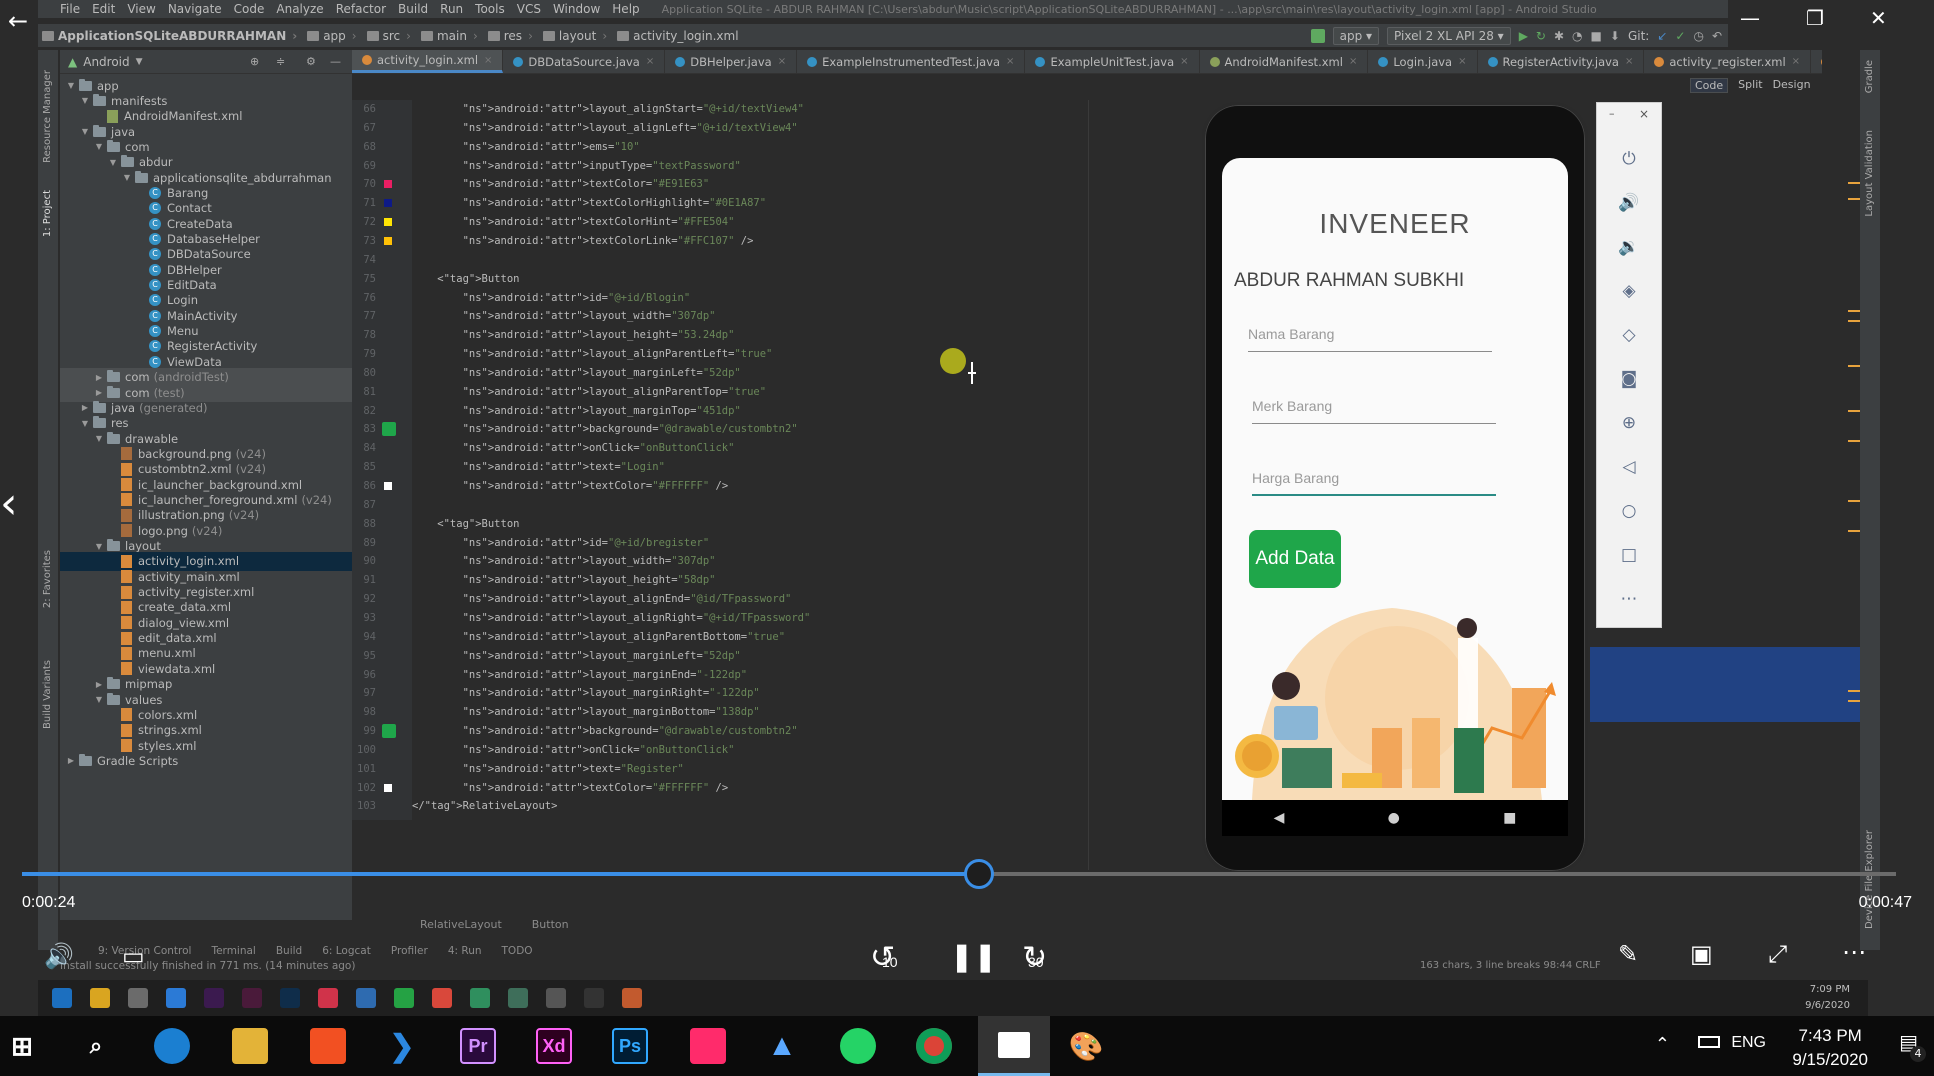 The height and width of the screenshot is (1076, 1934). I want to click on captions-icon: ▭, so click(133, 956).